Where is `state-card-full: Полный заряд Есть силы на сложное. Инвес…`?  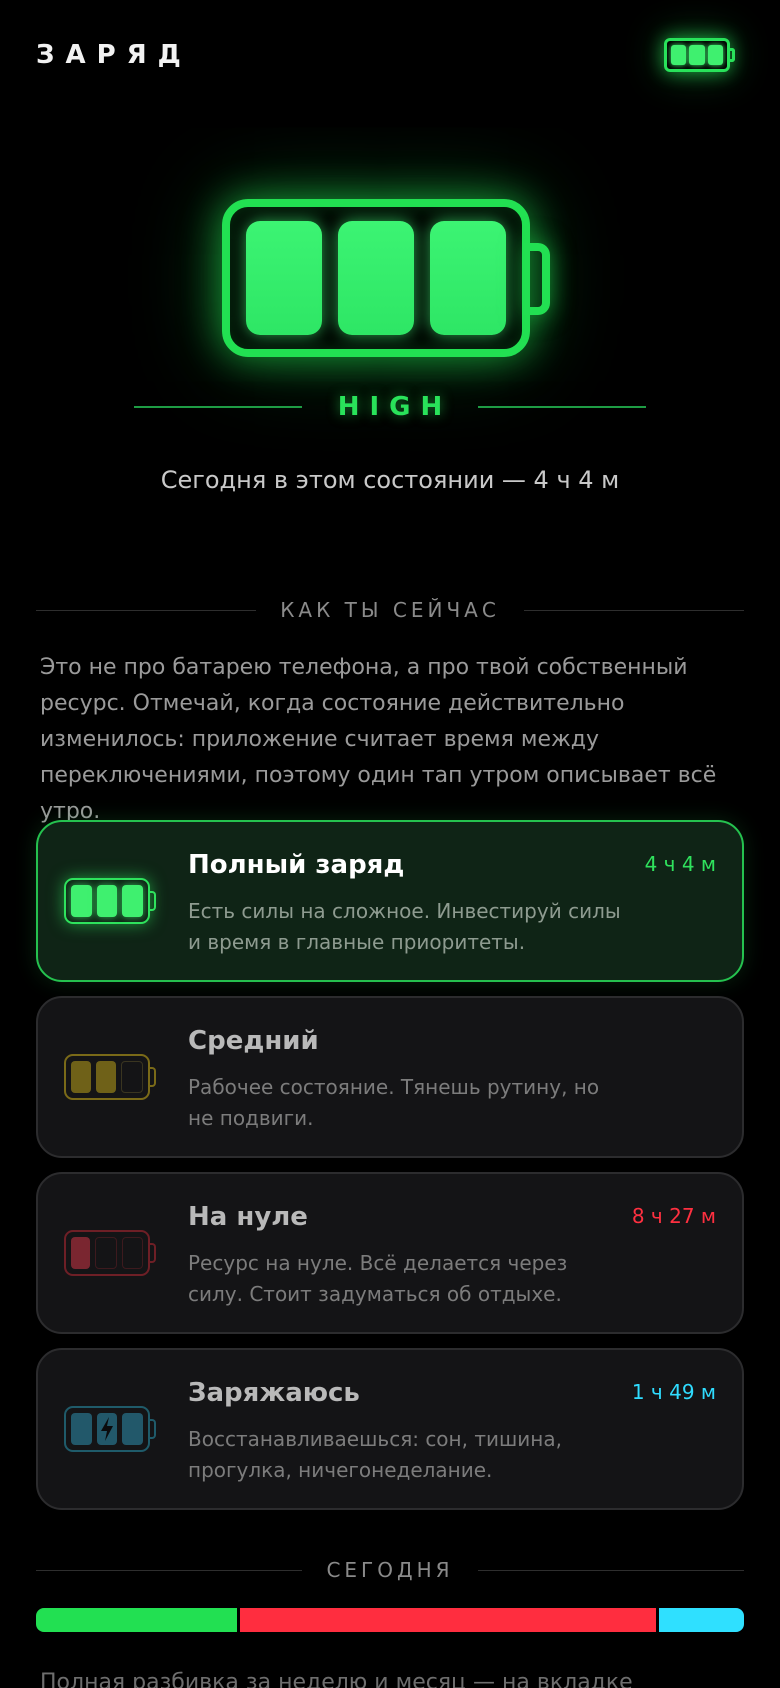
state-card-full: Полный заряд Есть силы на сложное. Инвес… is located at coordinates (390, 901).